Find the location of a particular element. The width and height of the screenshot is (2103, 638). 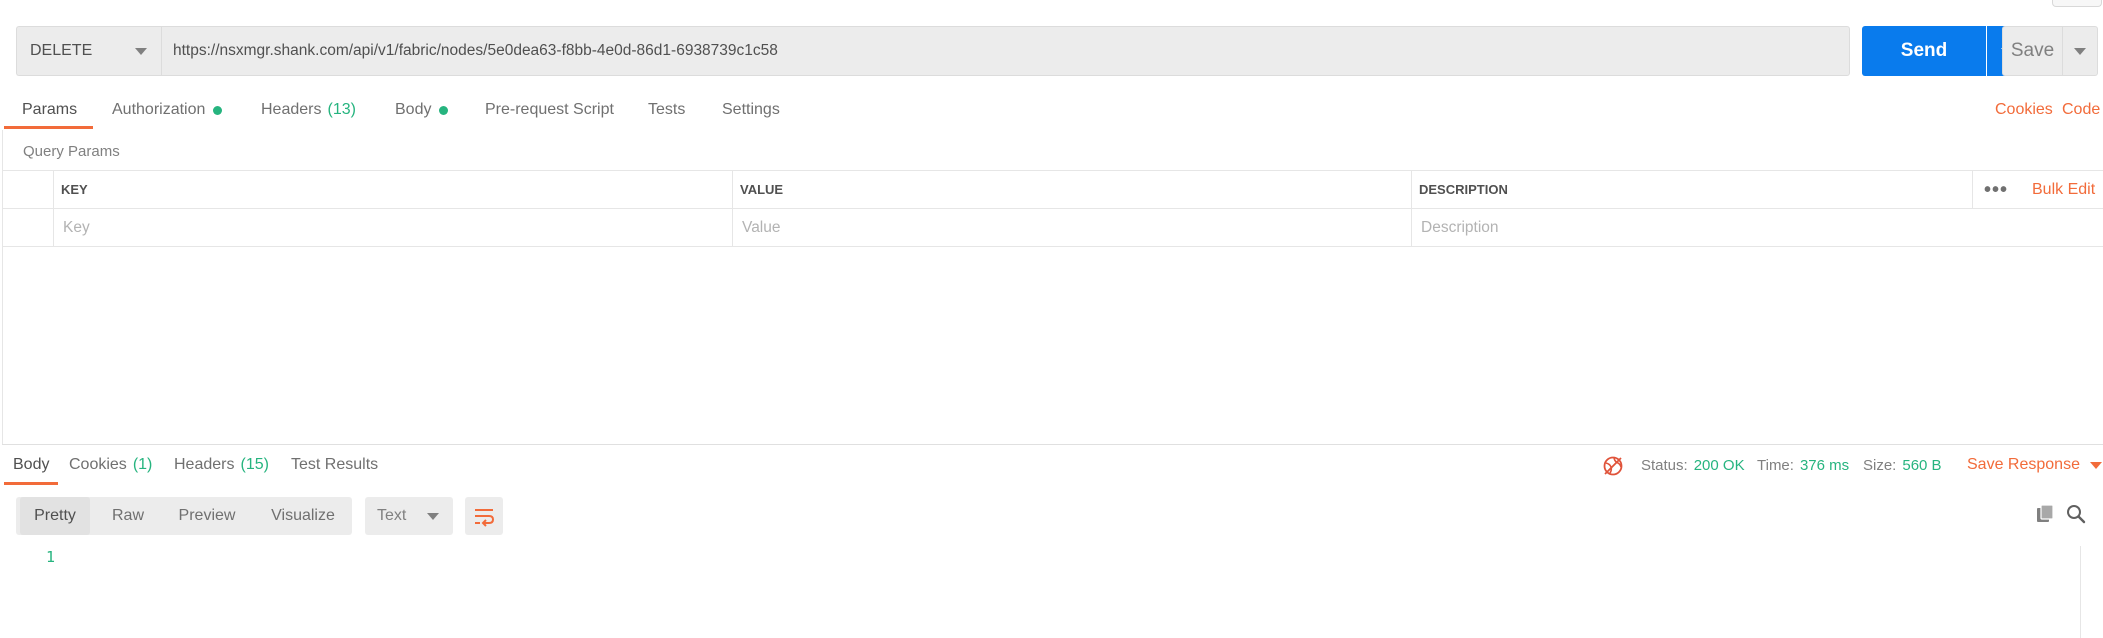

send-button: Send is located at coordinates (1924, 51).